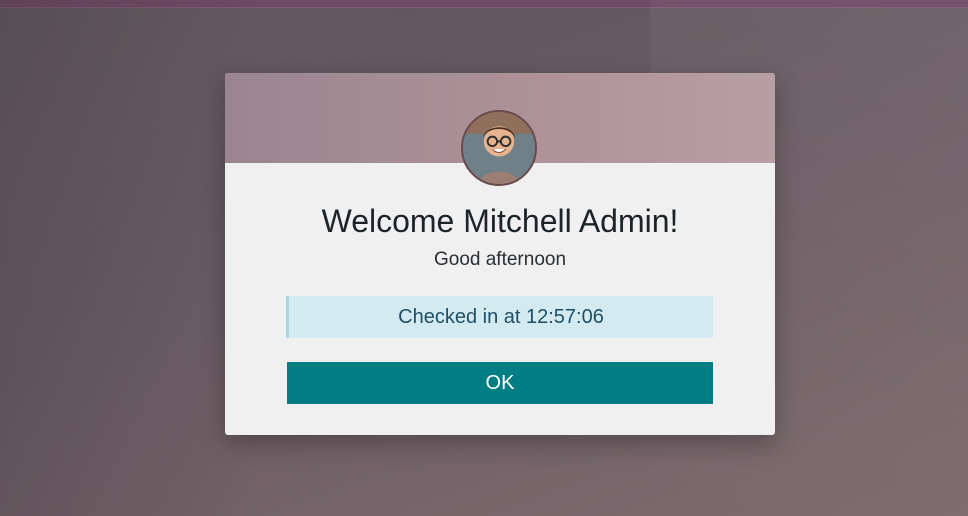 This screenshot has height=516, width=968. What do you see at coordinates (500, 221) in the screenshot?
I see `welcome-title: Welcome Mitchell Admin!` at bounding box center [500, 221].